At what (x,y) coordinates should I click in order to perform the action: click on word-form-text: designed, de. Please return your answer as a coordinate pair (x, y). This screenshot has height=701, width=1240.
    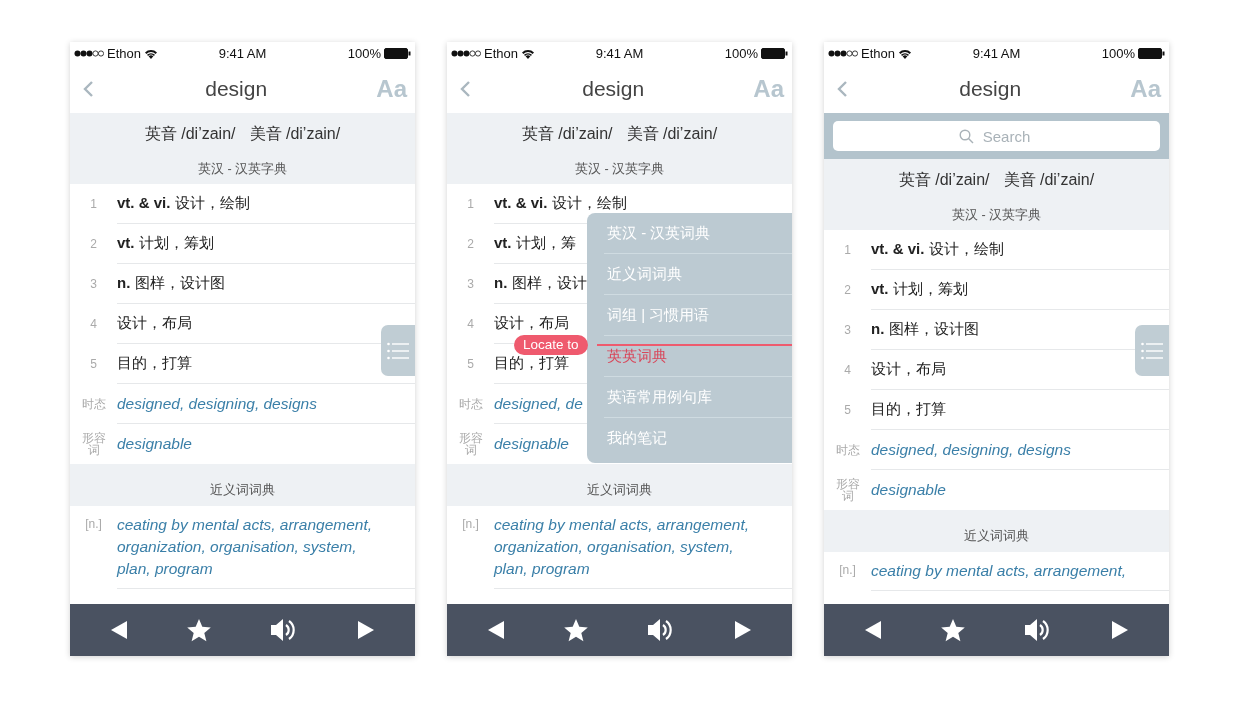
    Looking at the image, I should click on (538, 403).